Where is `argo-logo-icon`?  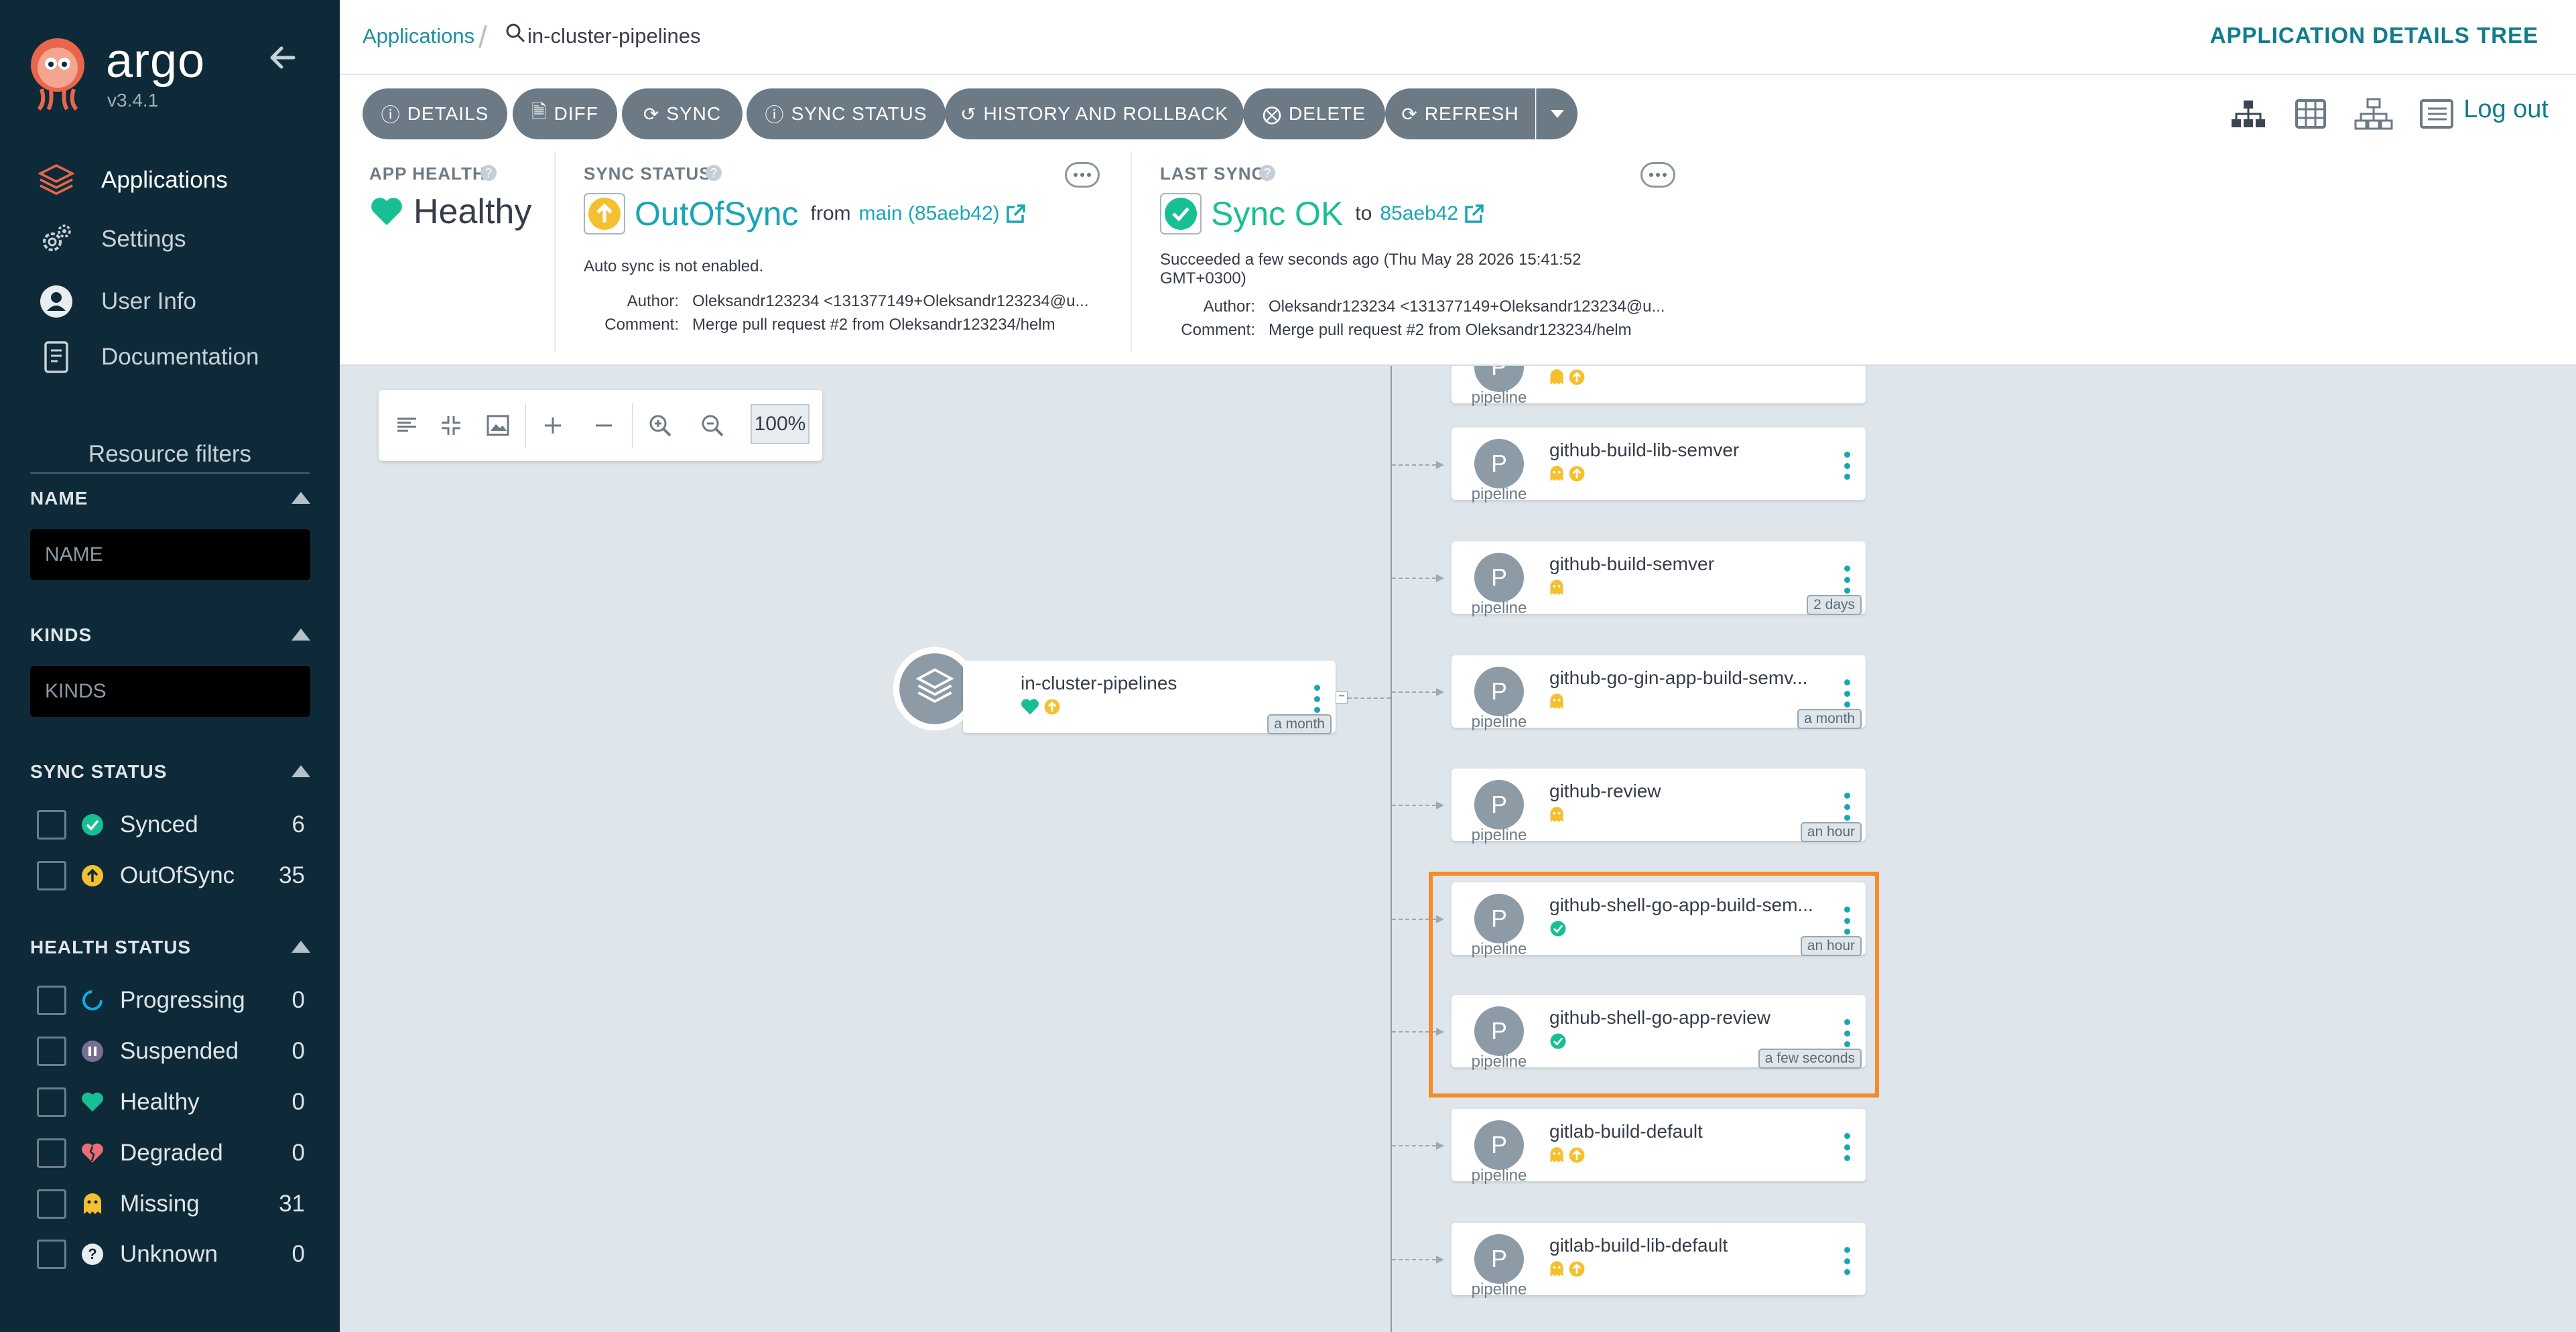 argo-logo-icon is located at coordinates (57, 74).